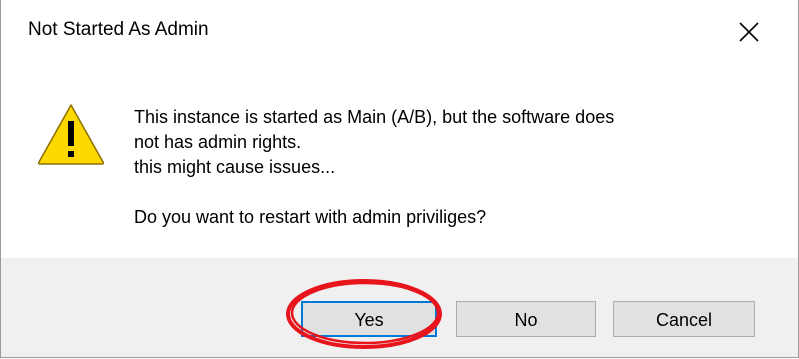  What do you see at coordinates (218, 142) in the screenshot?
I see `message-line: not has admin rights.` at bounding box center [218, 142].